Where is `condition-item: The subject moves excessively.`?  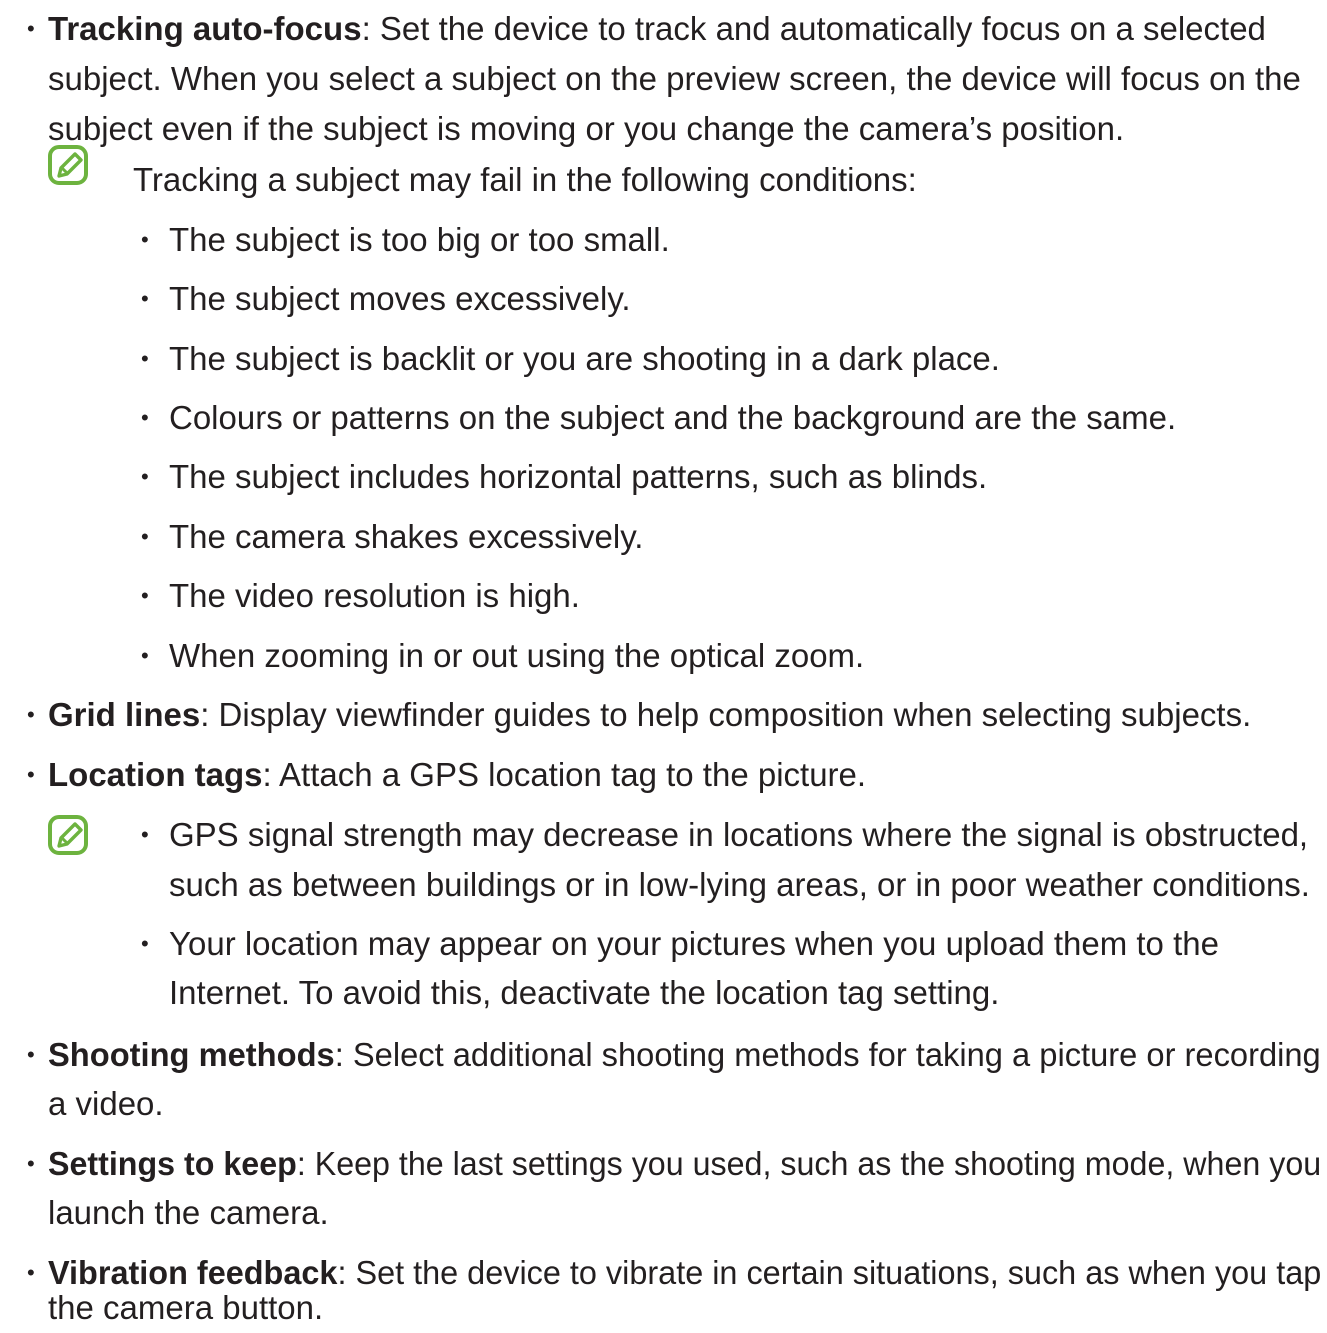 condition-item: The subject moves excessively. is located at coordinates (400, 298).